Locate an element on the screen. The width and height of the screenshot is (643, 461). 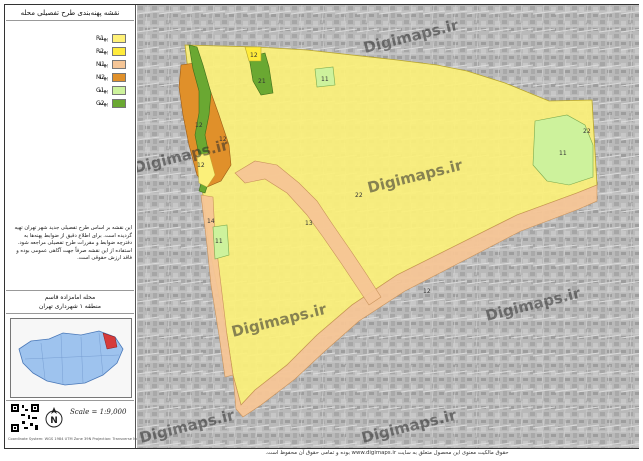
inset-city-outline is located at coordinates (71, 358).